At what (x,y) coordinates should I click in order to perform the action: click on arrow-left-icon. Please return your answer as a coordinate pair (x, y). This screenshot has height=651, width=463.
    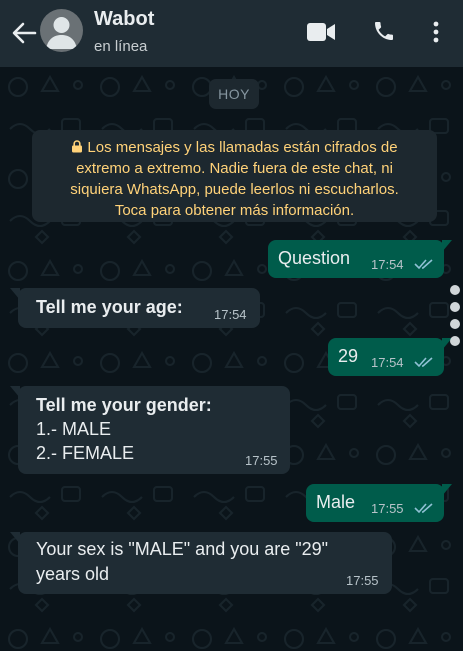
    Looking at the image, I should click on (24, 33).